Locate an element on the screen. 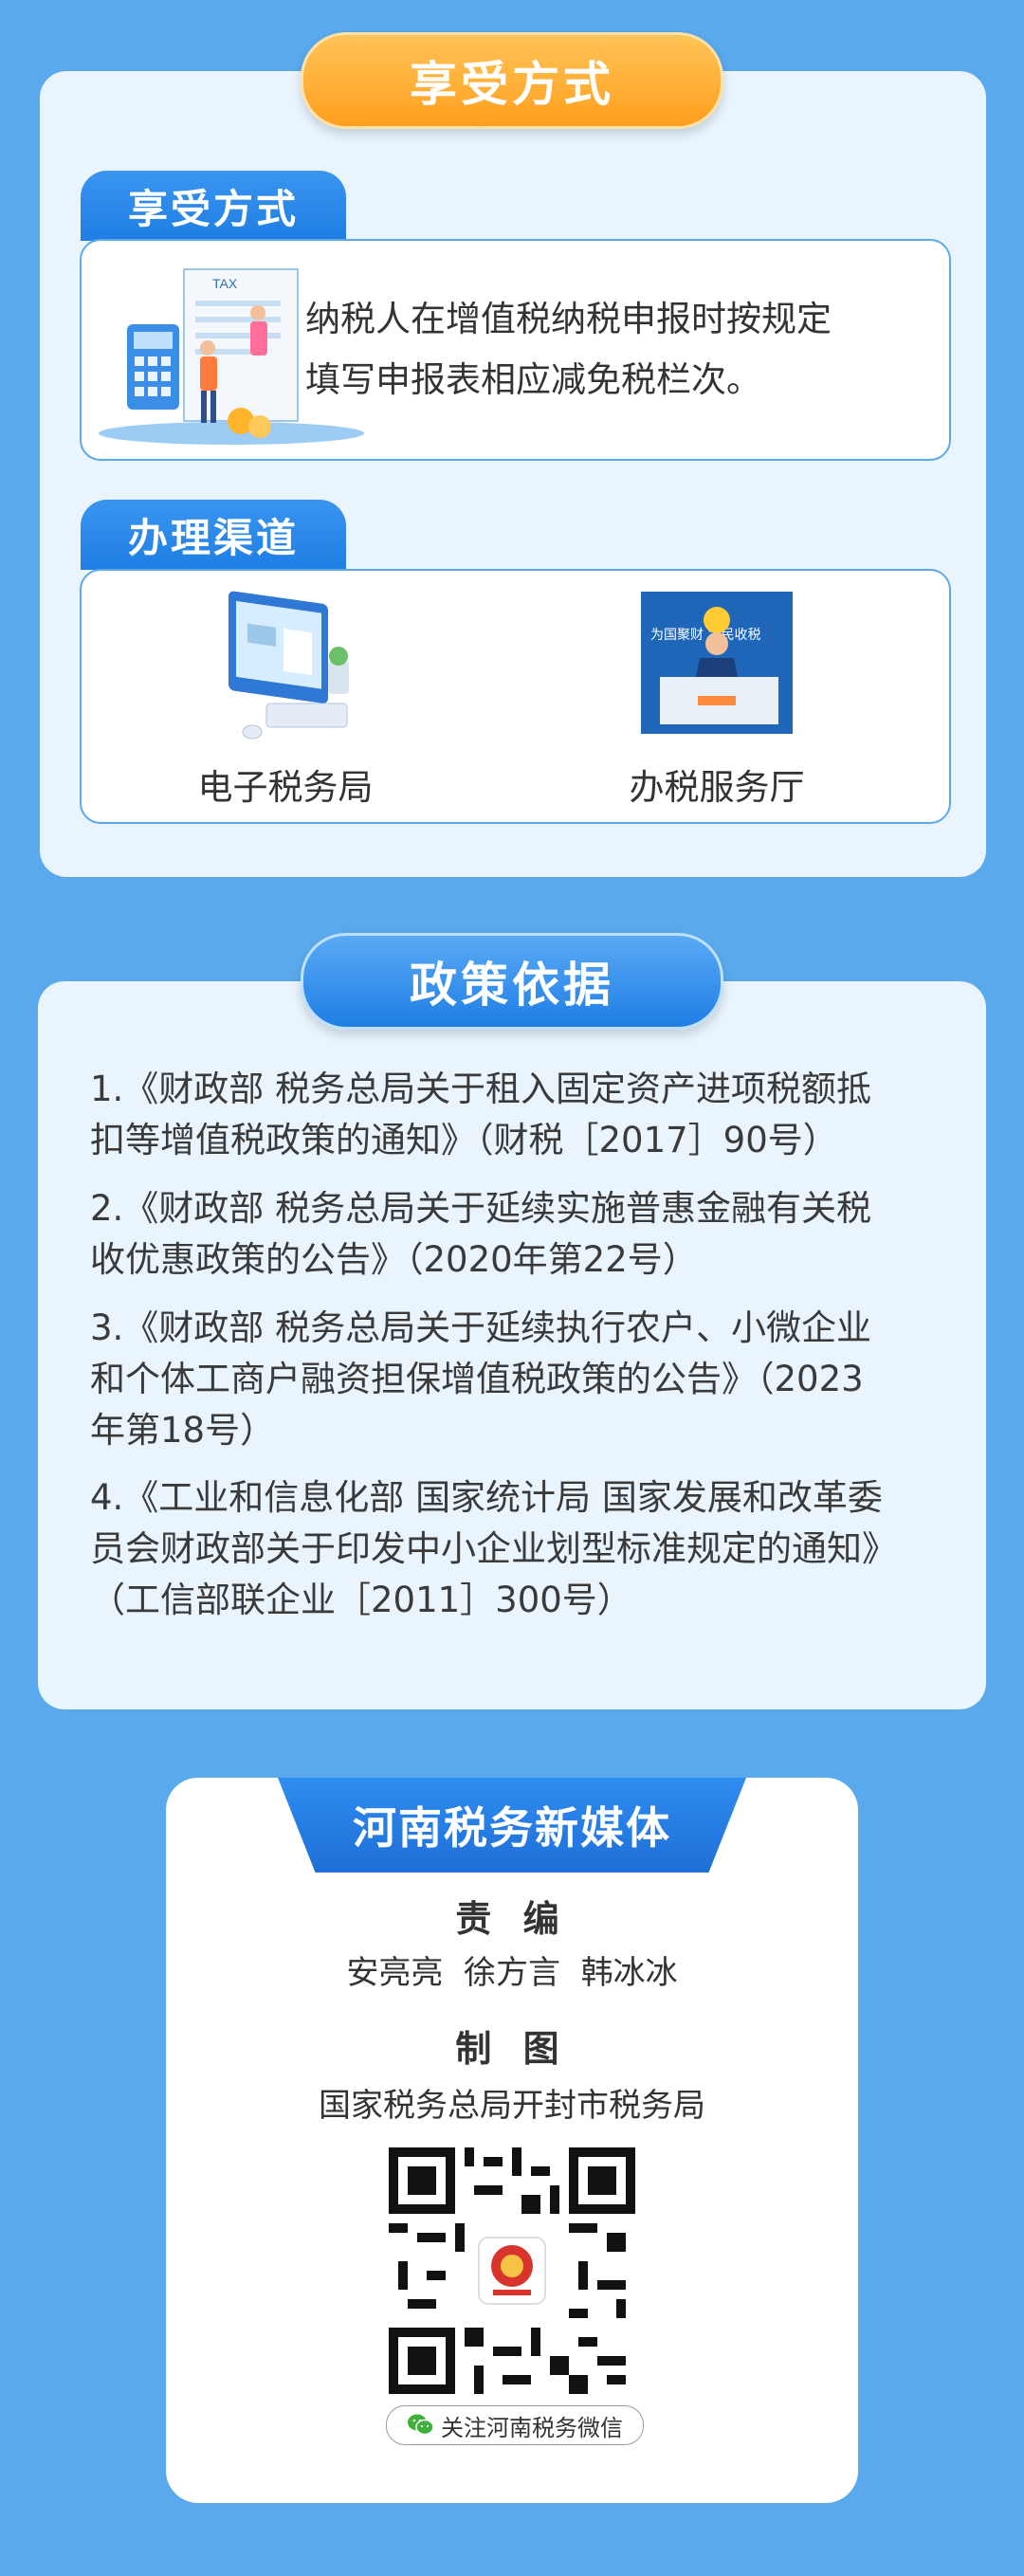 This screenshot has width=1024, height=2576. policy-item-3-line2: 和个体工商户融资担保增值税政策的公告》（2023 is located at coordinates (477, 1379).